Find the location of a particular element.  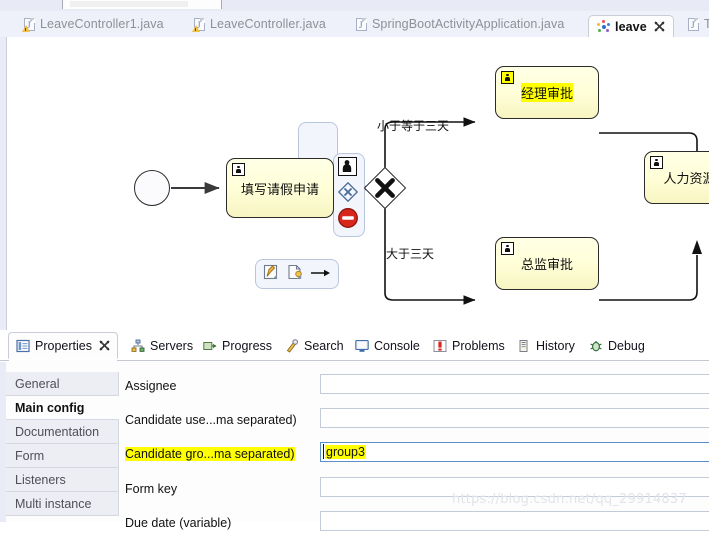

editor-tab-springbootactivityapplication: SpringBootActivityApplication.java is located at coordinates (460, 24).